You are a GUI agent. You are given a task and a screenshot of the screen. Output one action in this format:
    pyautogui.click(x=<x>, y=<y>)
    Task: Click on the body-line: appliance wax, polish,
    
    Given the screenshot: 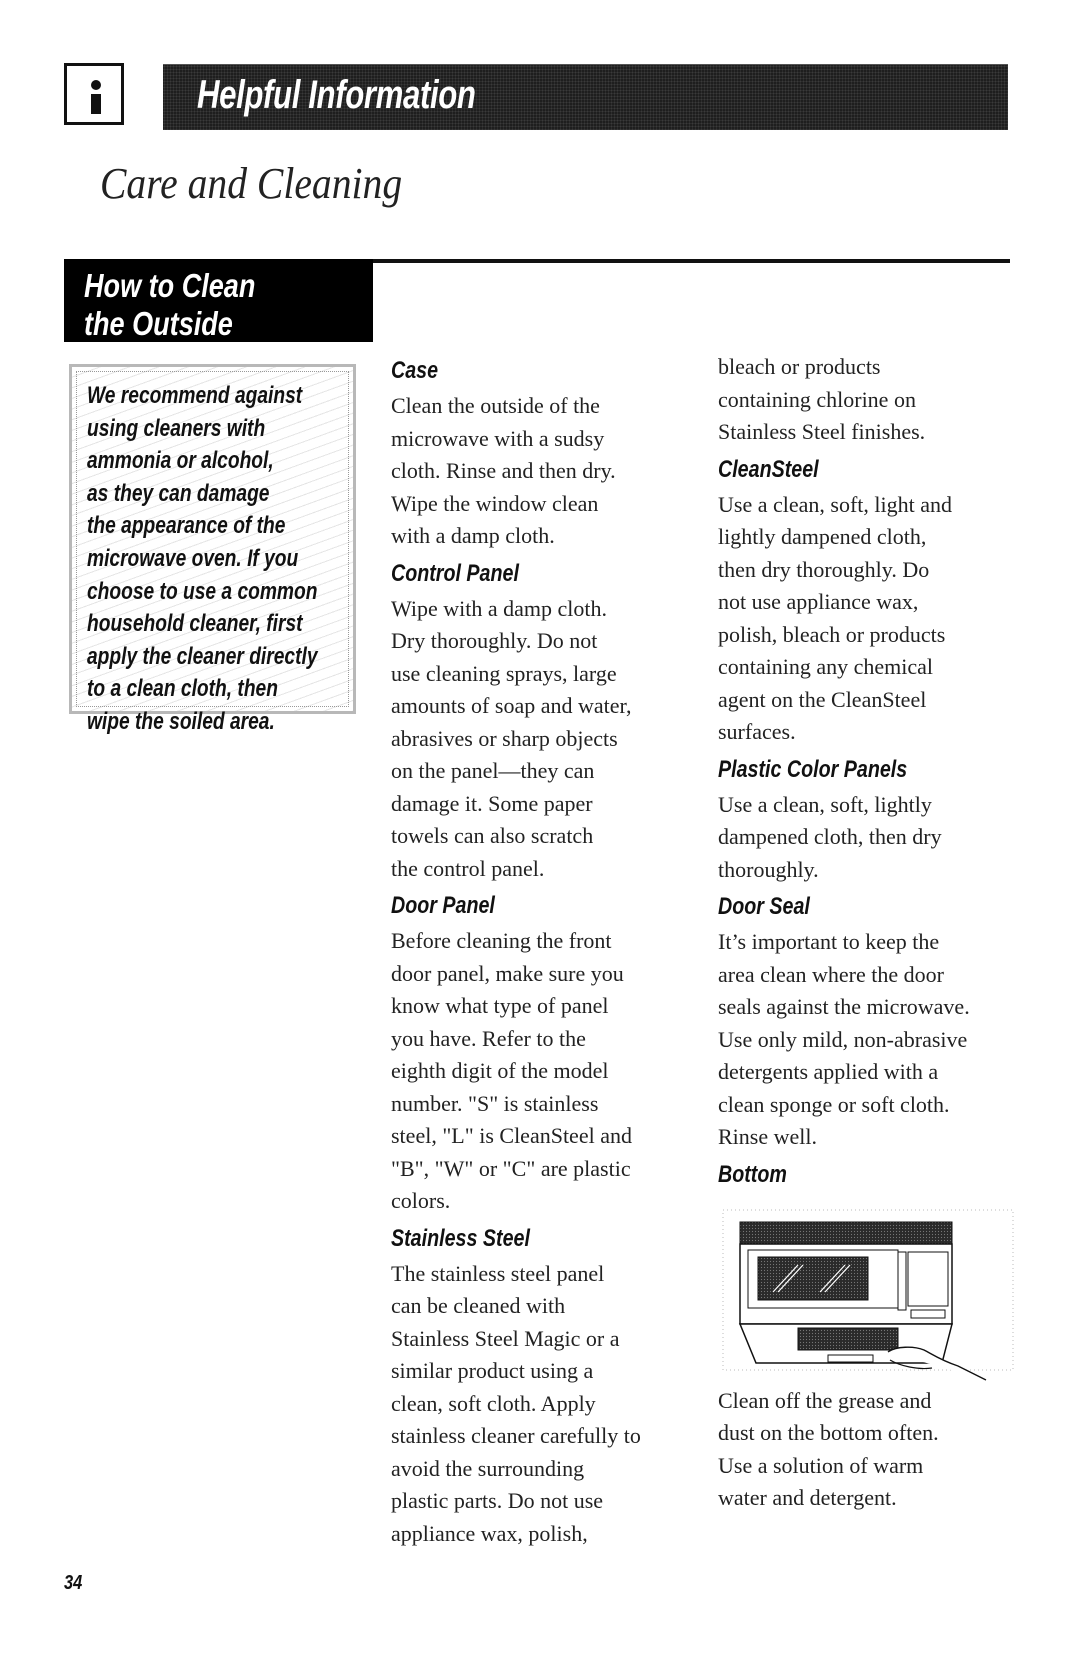 What is the action you would take?
    pyautogui.click(x=489, y=1533)
    